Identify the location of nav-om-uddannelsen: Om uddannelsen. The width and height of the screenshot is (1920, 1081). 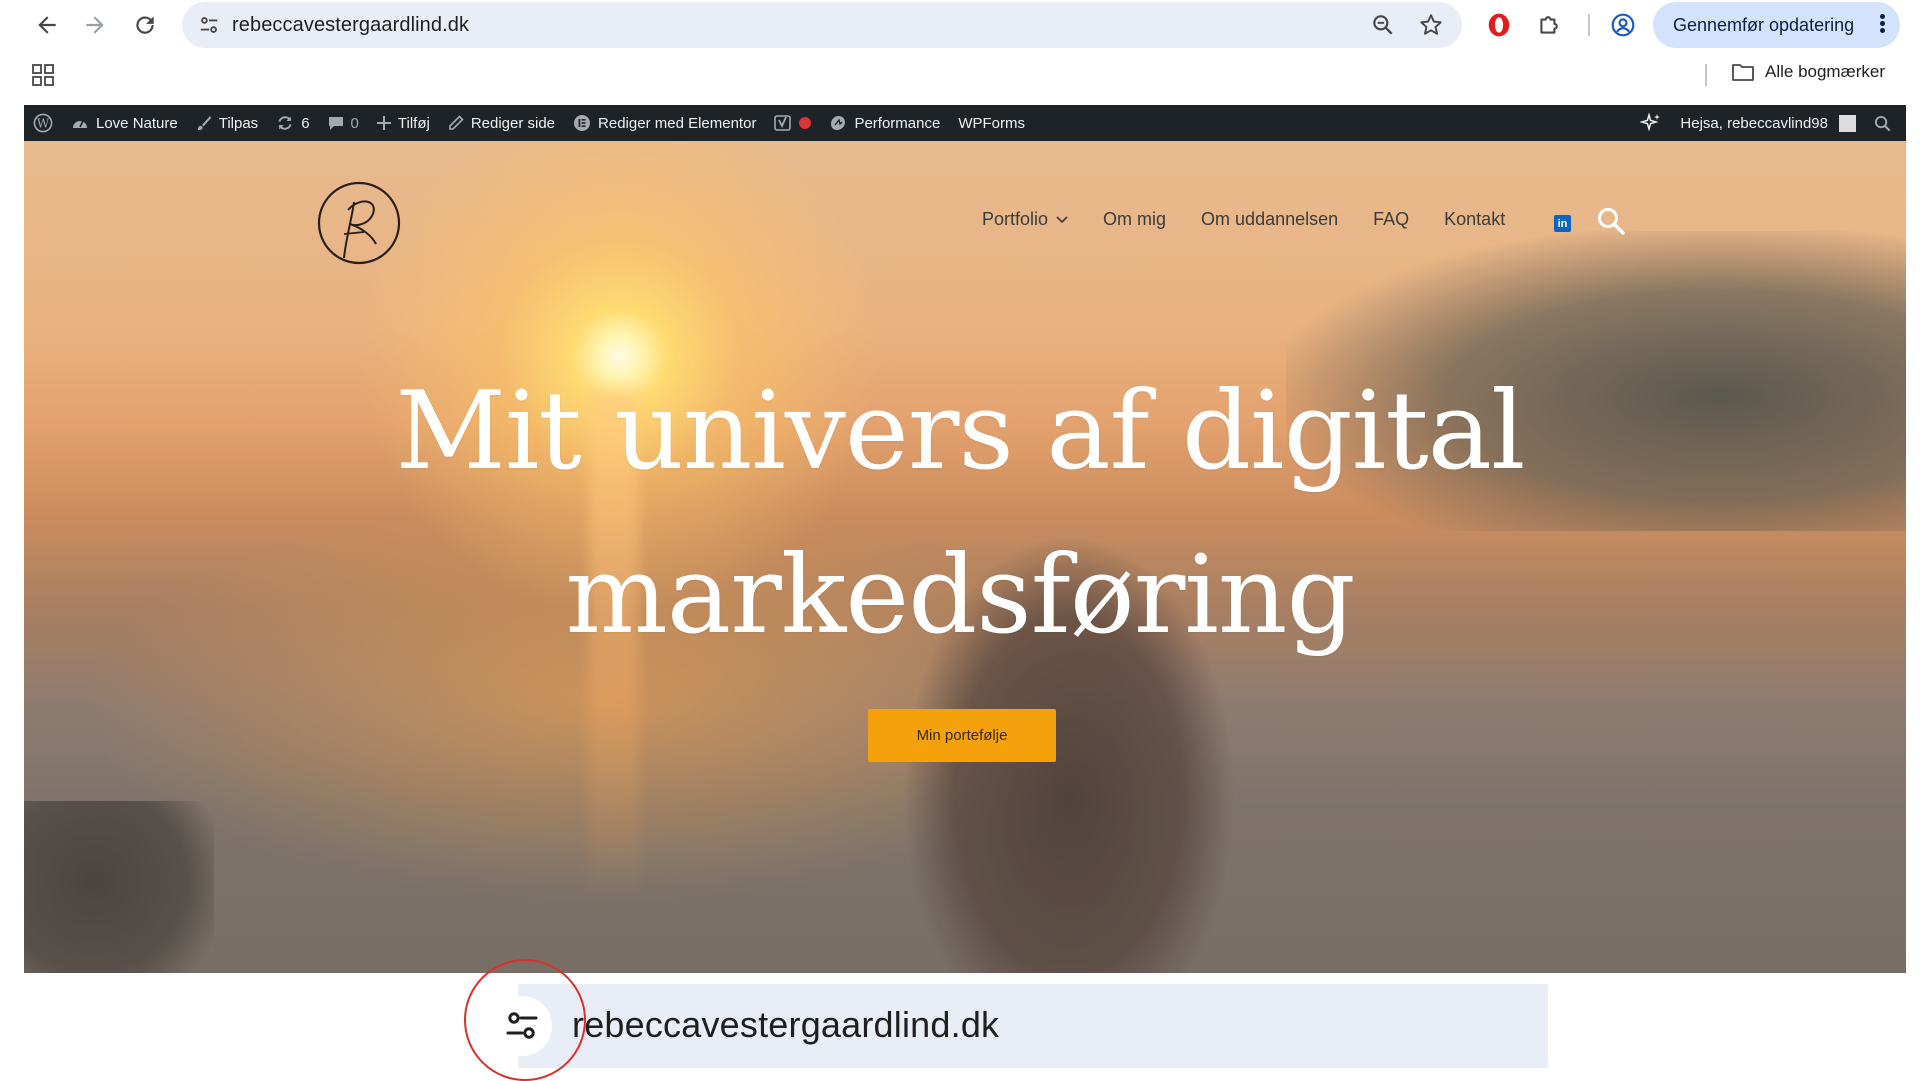
(1269, 219).